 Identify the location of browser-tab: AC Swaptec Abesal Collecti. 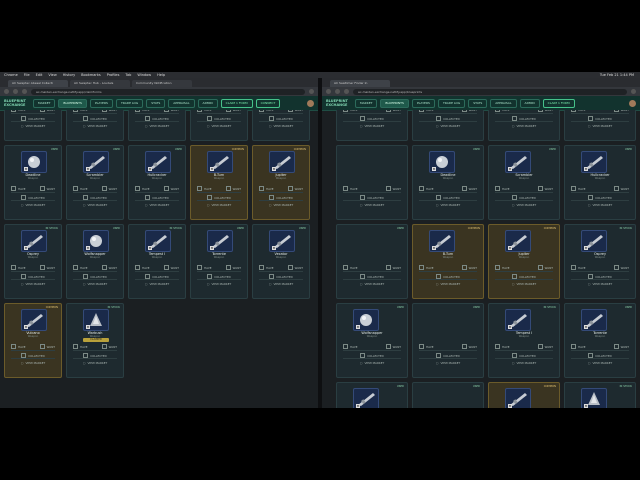
(38, 83).